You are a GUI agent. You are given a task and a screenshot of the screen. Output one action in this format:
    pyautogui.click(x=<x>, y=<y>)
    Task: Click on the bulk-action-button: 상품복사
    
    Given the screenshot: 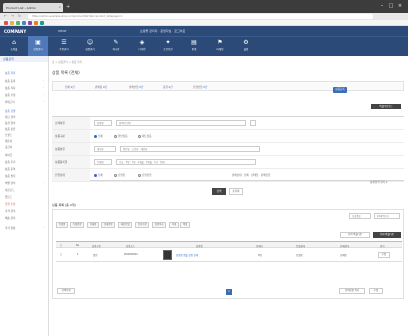 What is the action you would take?
    pyautogui.click(x=159, y=225)
    